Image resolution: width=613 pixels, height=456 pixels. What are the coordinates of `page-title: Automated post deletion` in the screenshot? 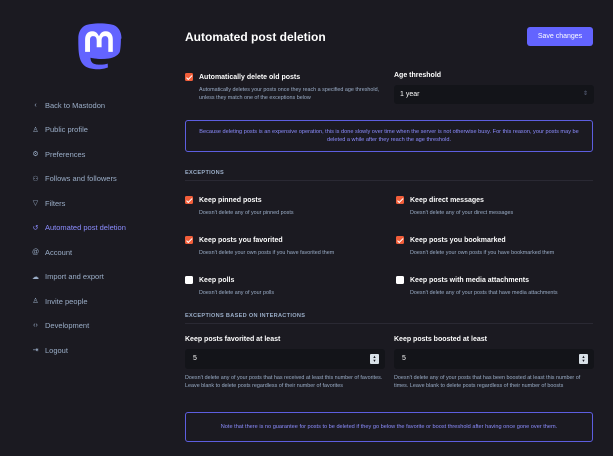 It's located at (255, 37).